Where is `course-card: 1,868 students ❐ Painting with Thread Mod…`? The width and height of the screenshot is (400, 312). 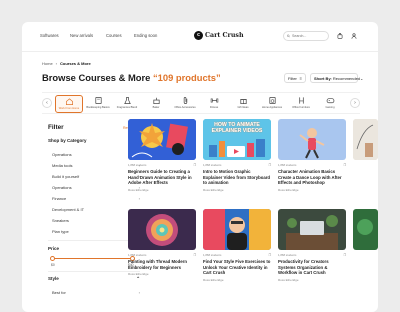 course-card: 1,868 students ❐ Painting with Thread Mod… is located at coordinates (162, 242).